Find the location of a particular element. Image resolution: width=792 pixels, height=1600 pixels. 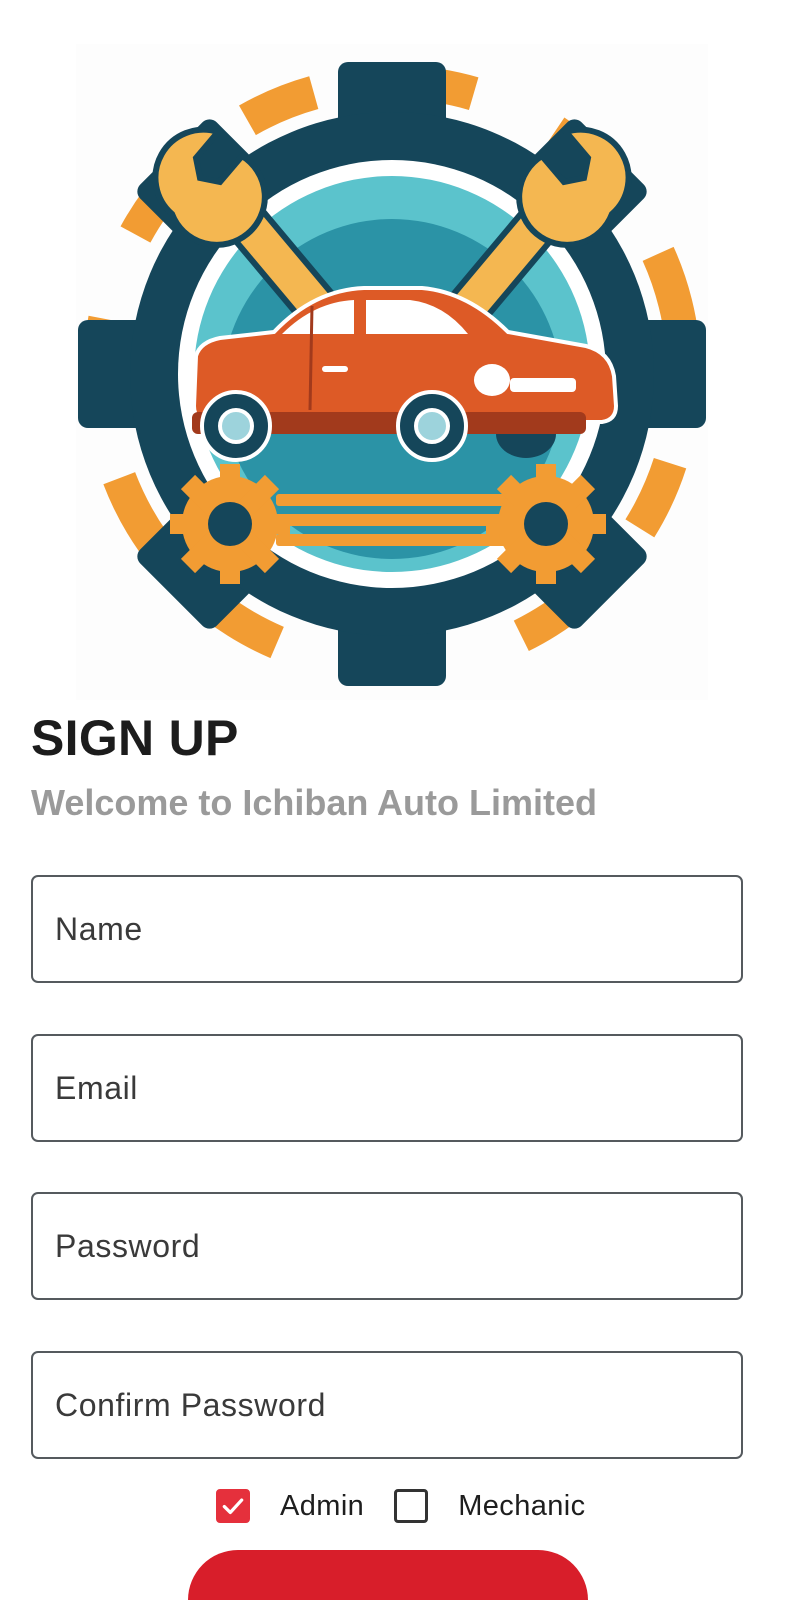

admin-label: Admin is located at coordinates (322, 1506).